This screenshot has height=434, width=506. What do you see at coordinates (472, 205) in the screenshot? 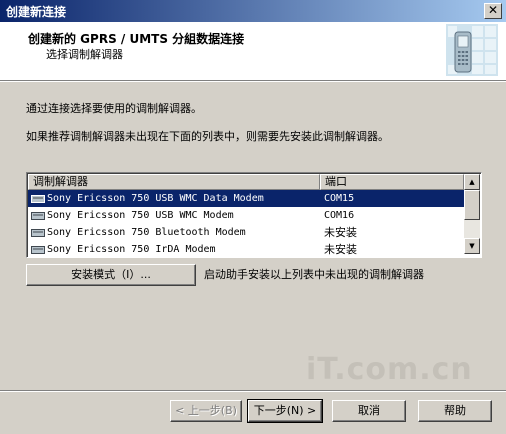
I see `scrollbar-thumb` at bounding box center [472, 205].